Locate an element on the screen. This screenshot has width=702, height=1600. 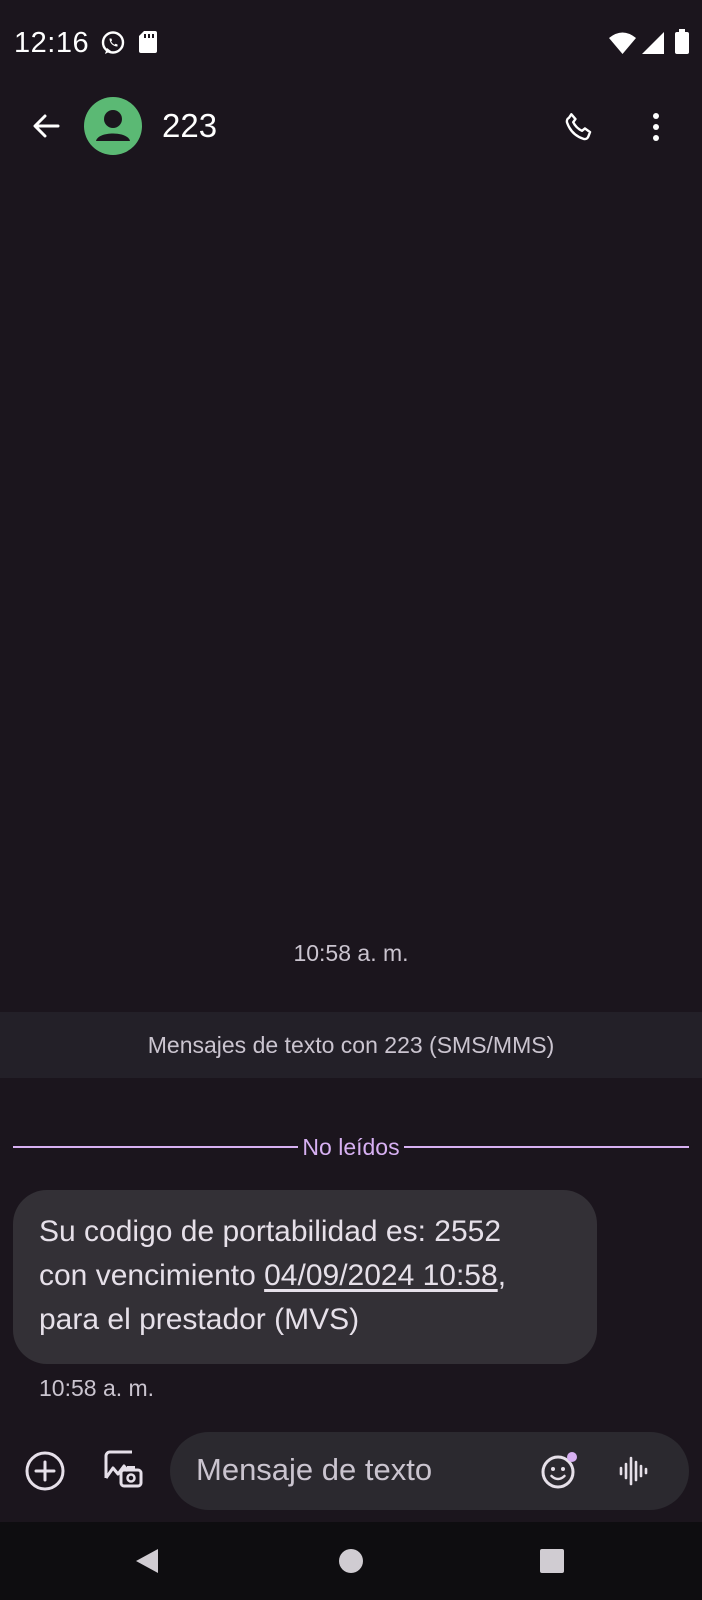
message-line-1: Su codigo de portabilidad es: 2552 is located at coordinates (270, 1231).